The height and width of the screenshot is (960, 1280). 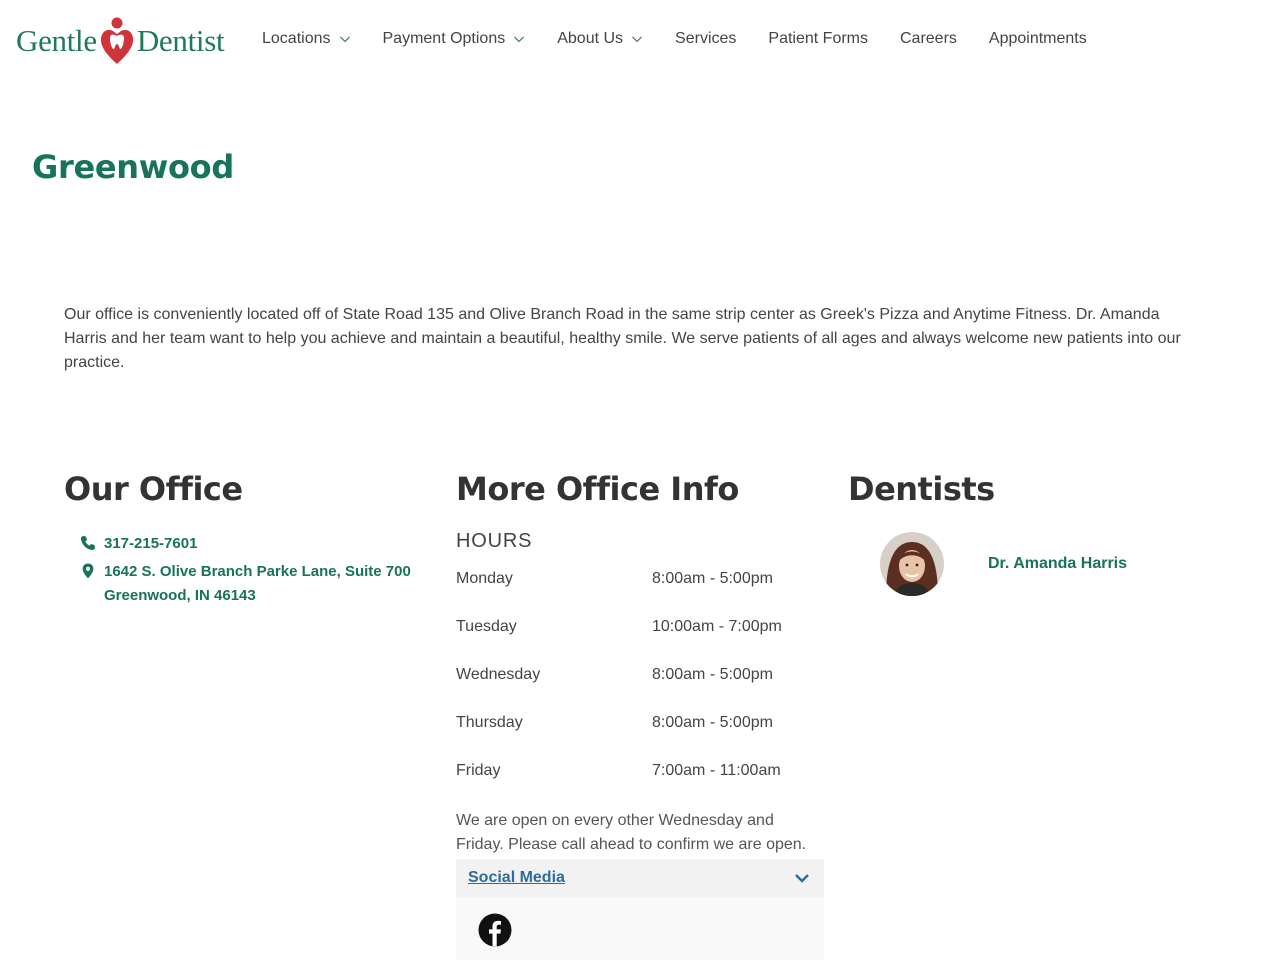 I want to click on phone-link: 317-215-7601, so click(x=150, y=544).